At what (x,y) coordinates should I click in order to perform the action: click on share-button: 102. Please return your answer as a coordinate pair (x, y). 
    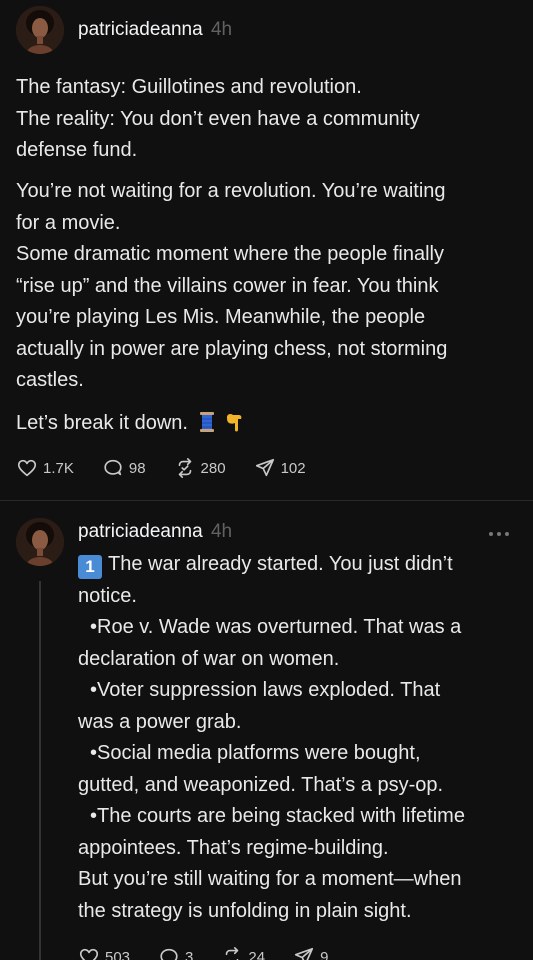
    Looking at the image, I should click on (280, 468).